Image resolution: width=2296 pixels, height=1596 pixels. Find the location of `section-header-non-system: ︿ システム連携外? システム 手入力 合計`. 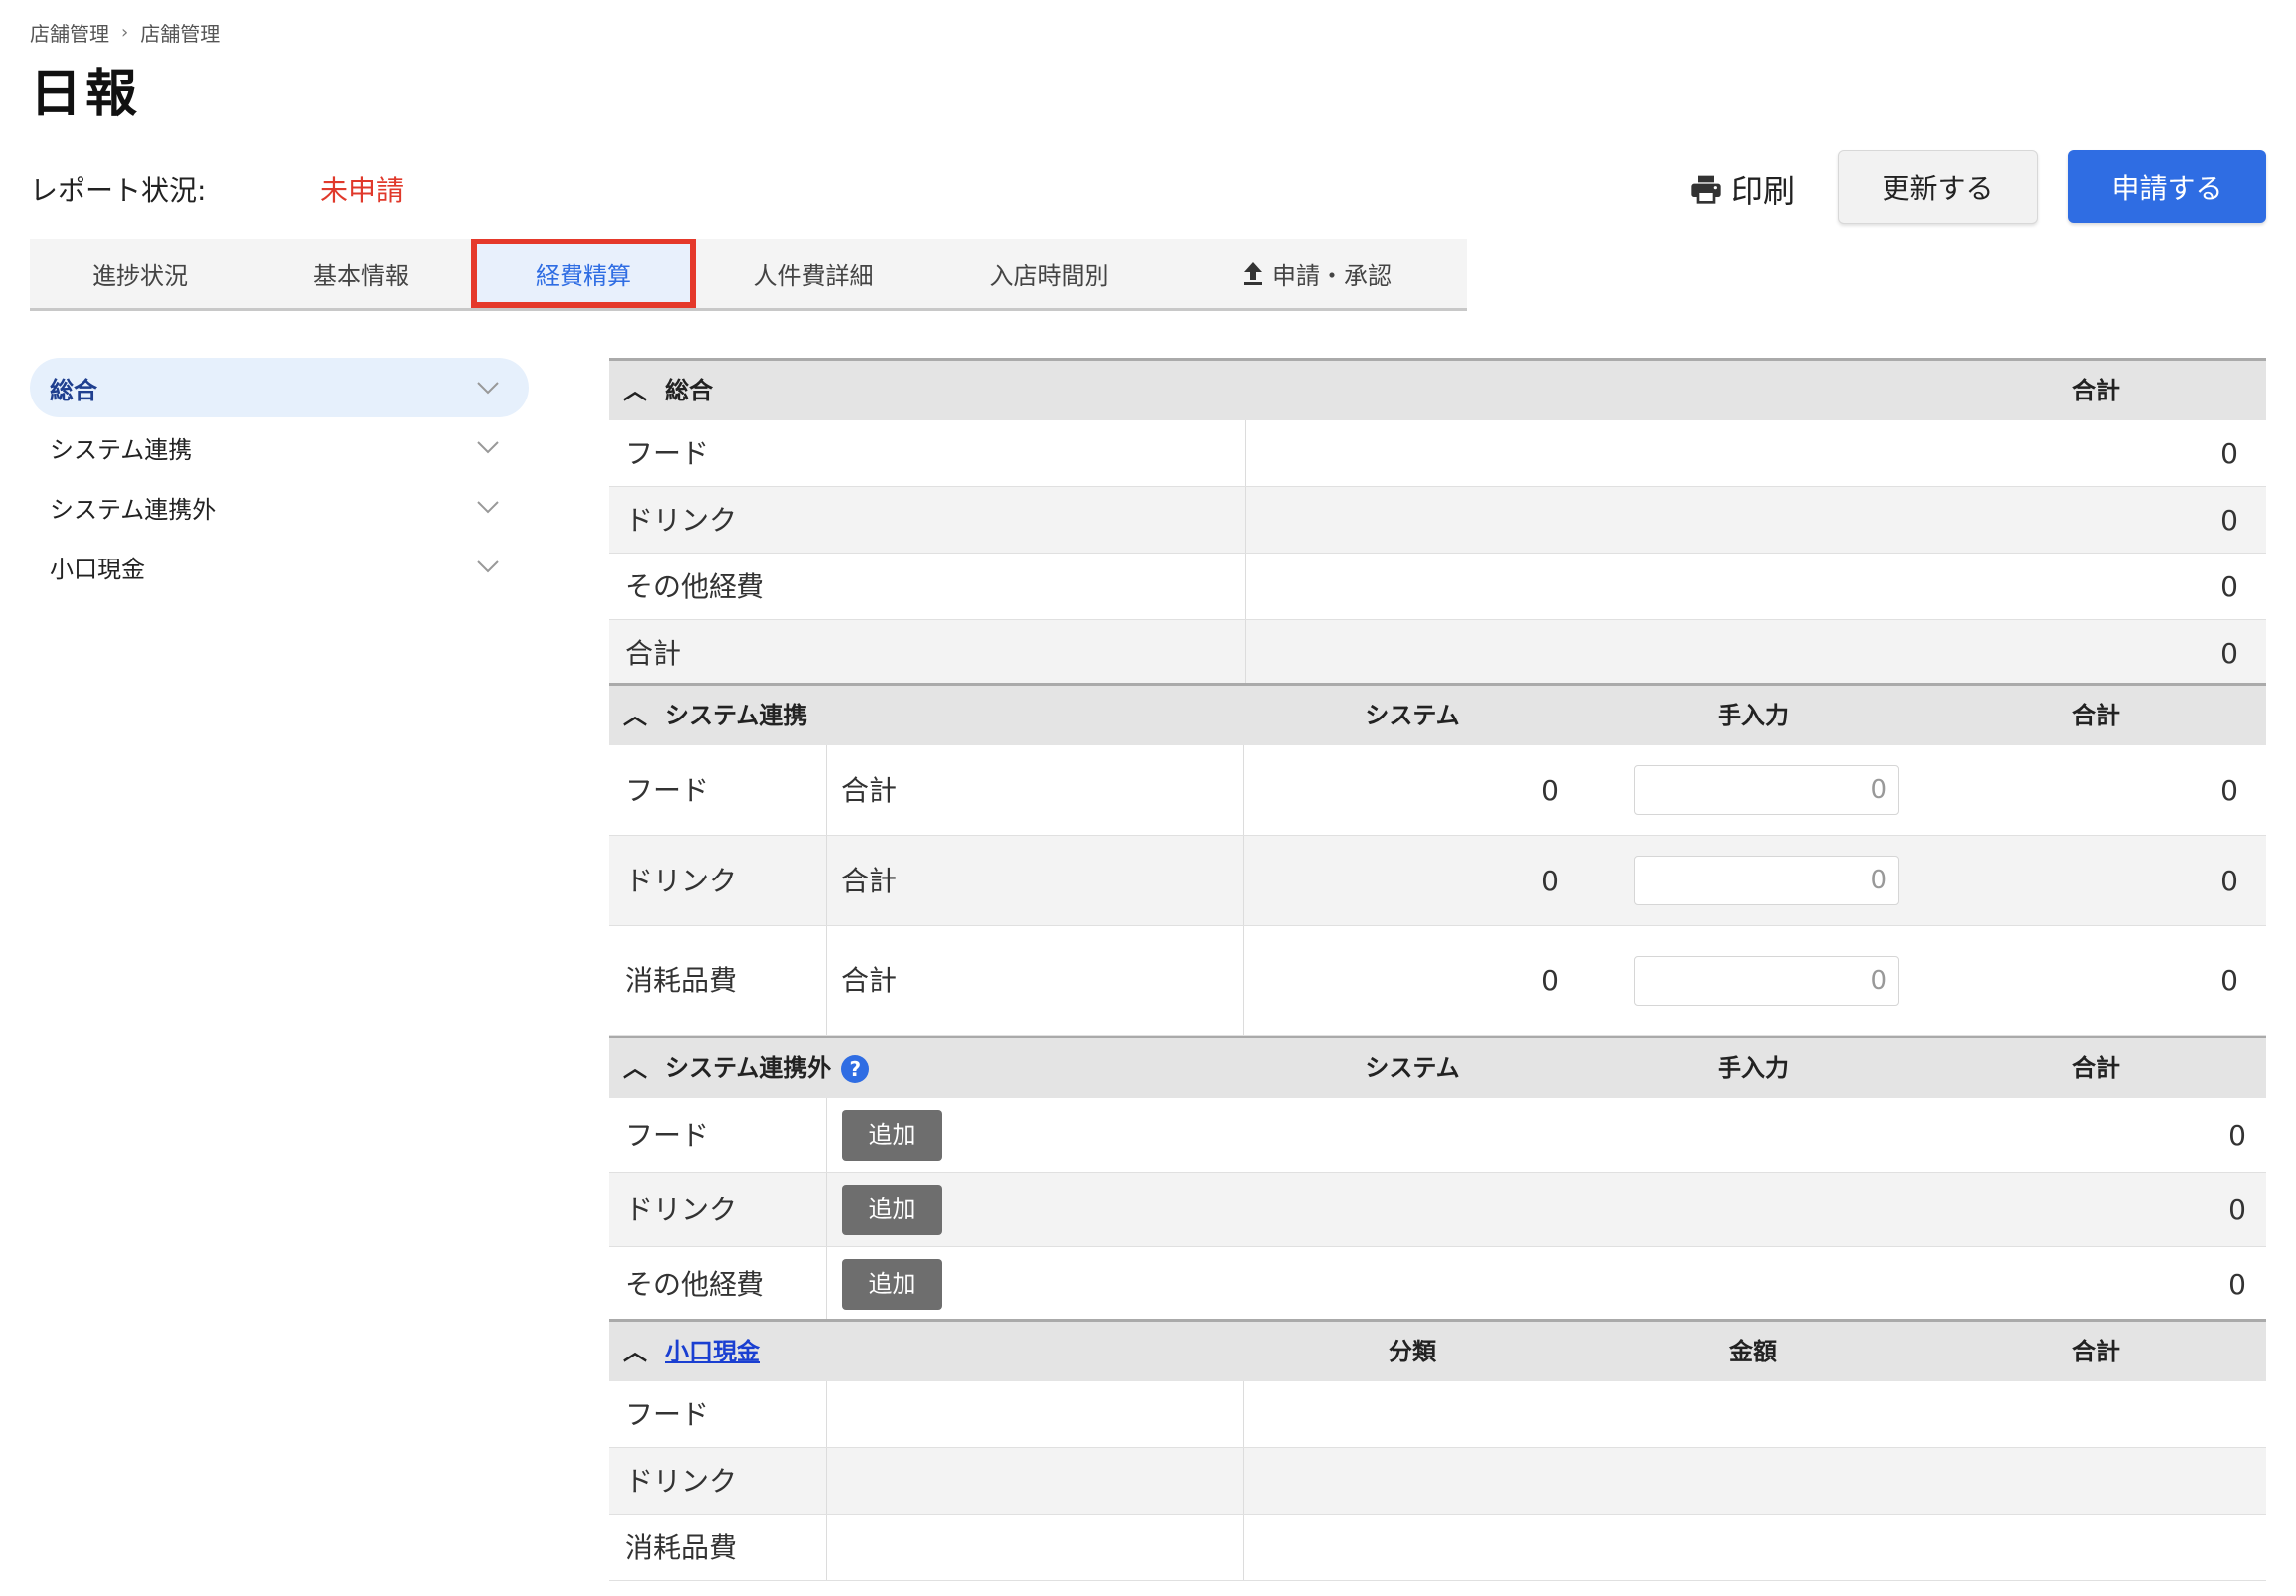

section-header-non-system: ︿ システム連携外? システム 手入力 合計 is located at coordinates (1437, 1067).